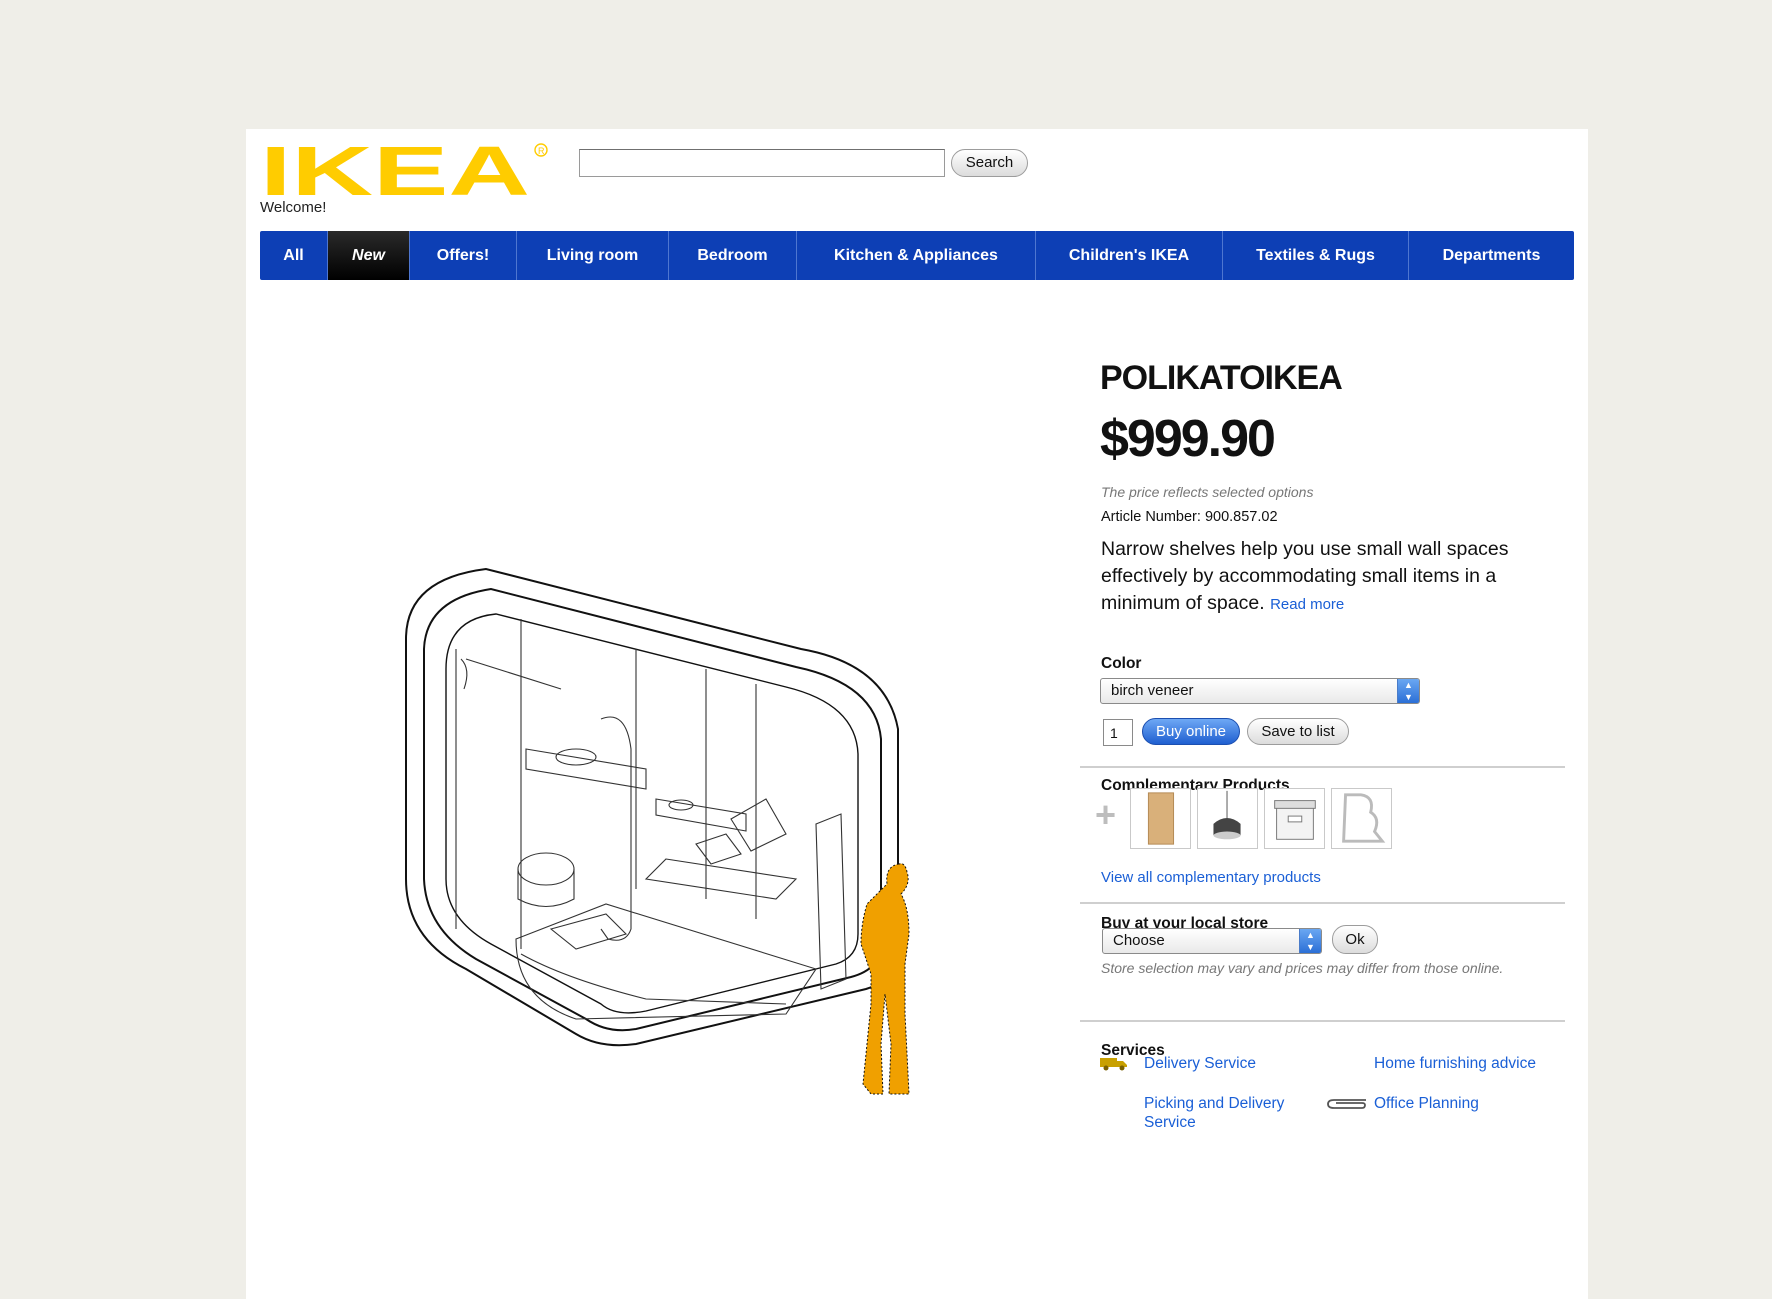  I want to click on truck-icon, so click(1113, 1064).